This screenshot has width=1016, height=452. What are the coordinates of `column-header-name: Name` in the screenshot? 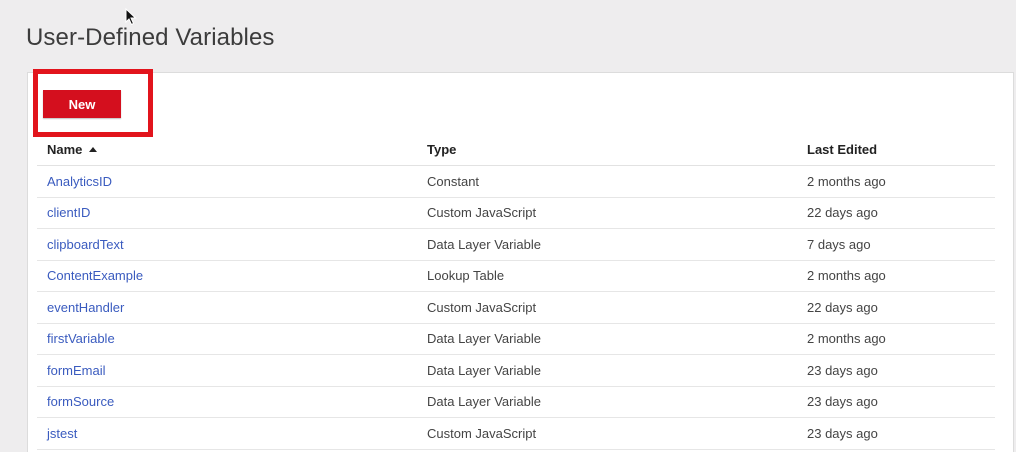 It's located at (72, 149).